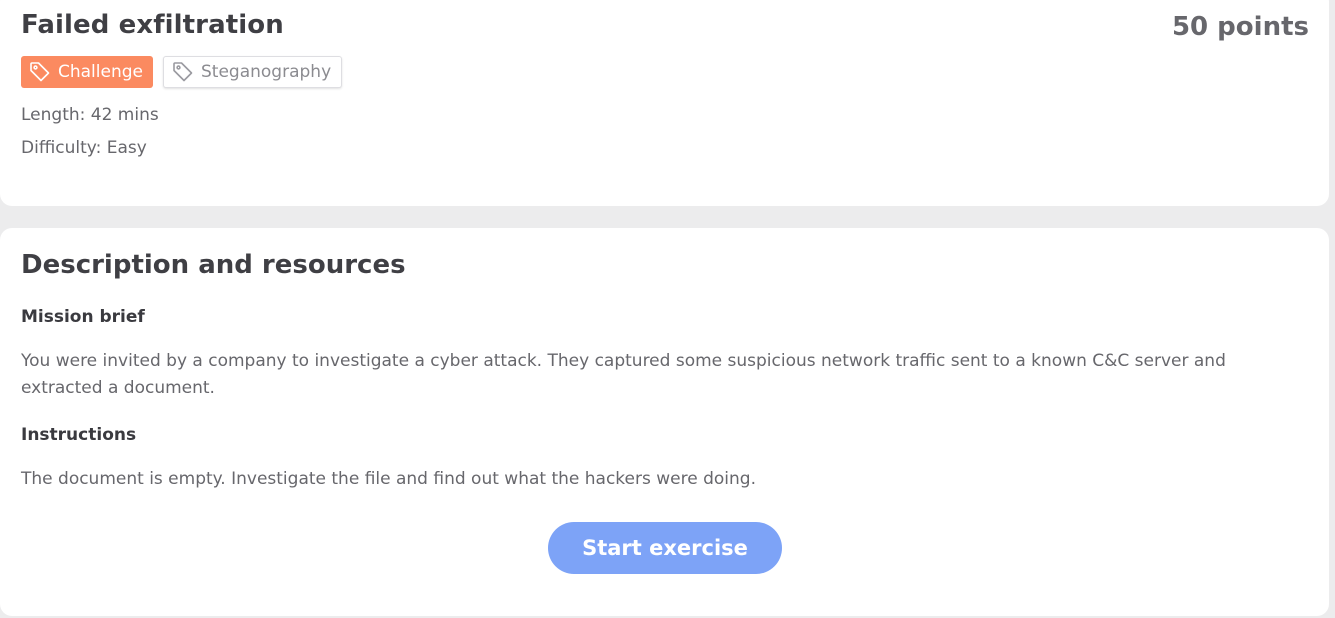 The width and height of the screenshot is (1335, 618). Describe the element at coordinates (84, 148) in the screenshot. I see `exercise-difficulty: Difficulty: Easy` at that location.